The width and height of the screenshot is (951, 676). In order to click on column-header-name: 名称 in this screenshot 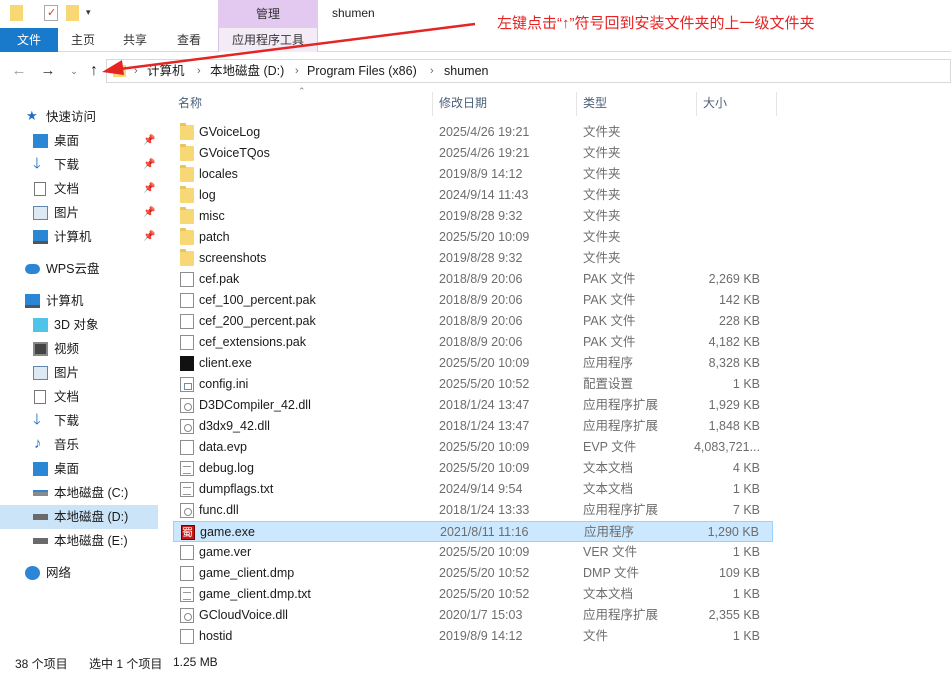, I will do `click(190, 103)`.